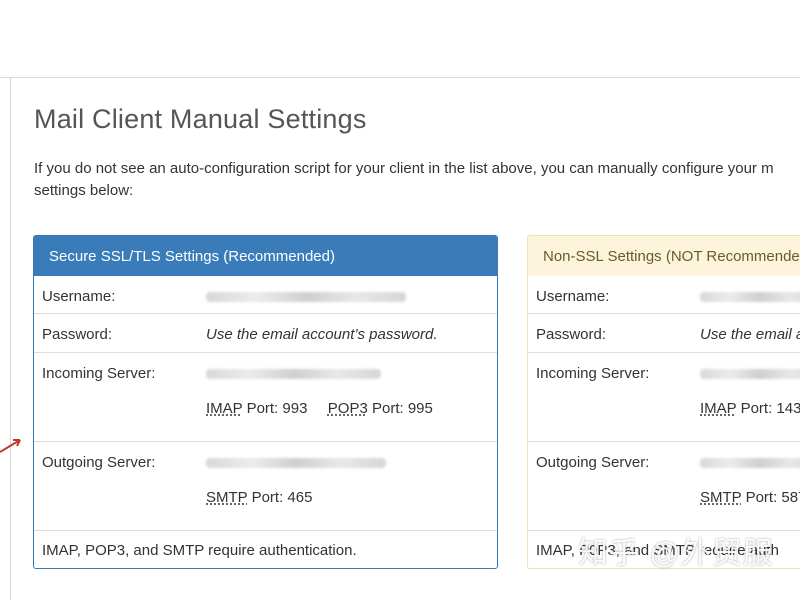 This screenshot has height=600, width=800. I want to click on intro-line-2: settings below:, so click(84, 190).